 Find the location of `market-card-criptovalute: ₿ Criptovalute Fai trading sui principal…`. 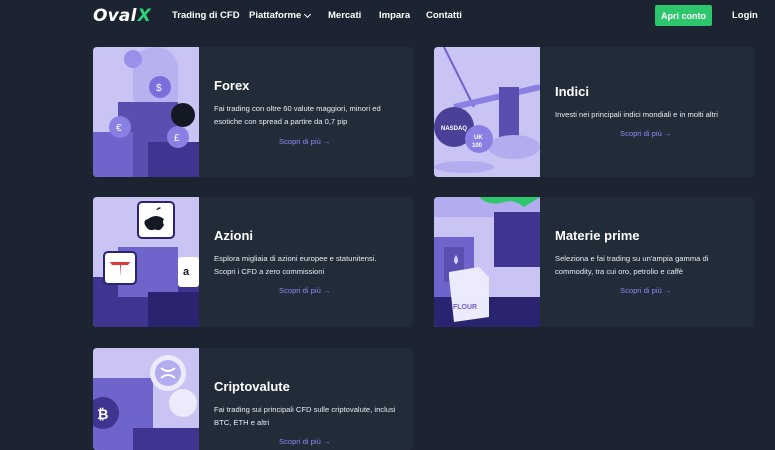

market-card-criptovalute: ₿ Criptovalute Fai trading sui principal… is located at coordinates (253, 399).